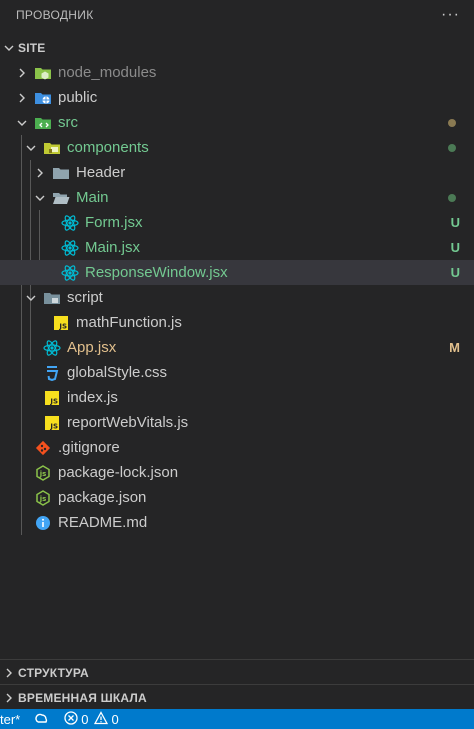 Image resolution: width=474 pixels, height=729 pixels. Describe the element at coordinates (61, 198) in the screenshot. I see `folder-open-icon` at that location.